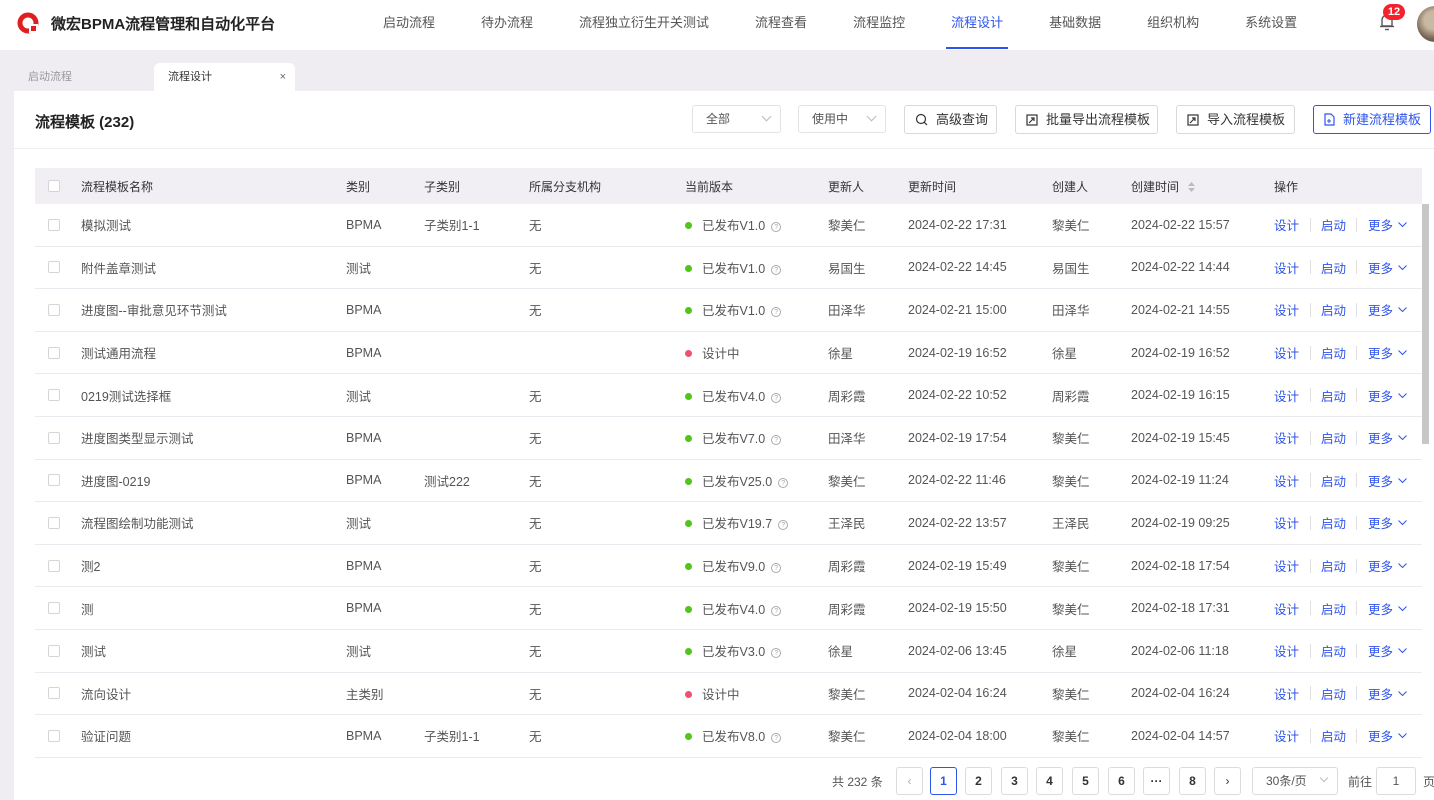  Describe the element at coordinates (978, 781) in the screenshot. I see `page-button: 2` at that location.